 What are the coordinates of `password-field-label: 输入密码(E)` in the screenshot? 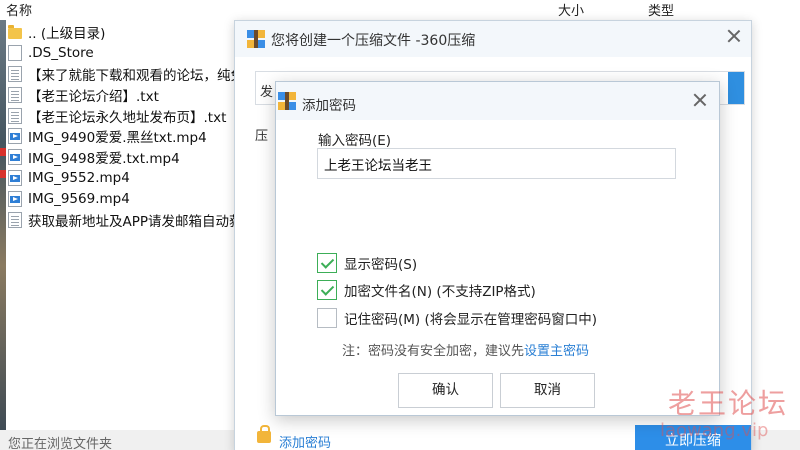 It's located at (355, 141).